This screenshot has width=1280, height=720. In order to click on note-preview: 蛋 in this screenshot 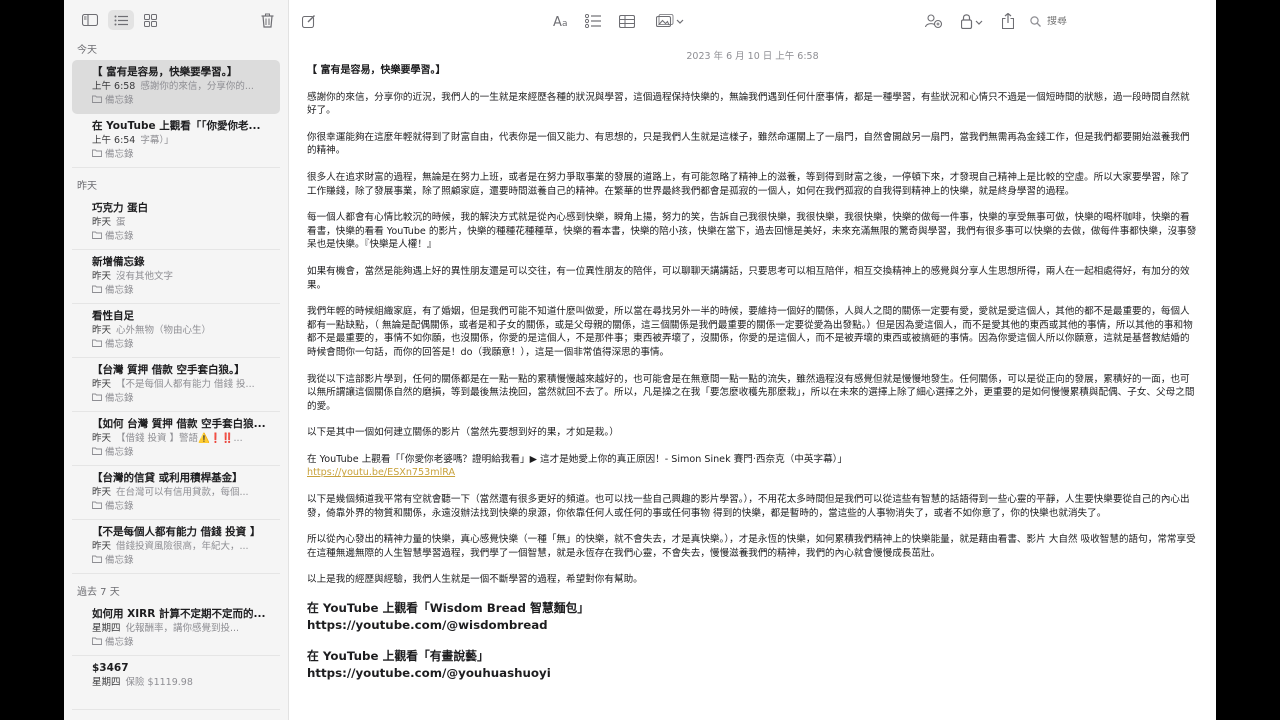, I will do `click(121, 222)`.